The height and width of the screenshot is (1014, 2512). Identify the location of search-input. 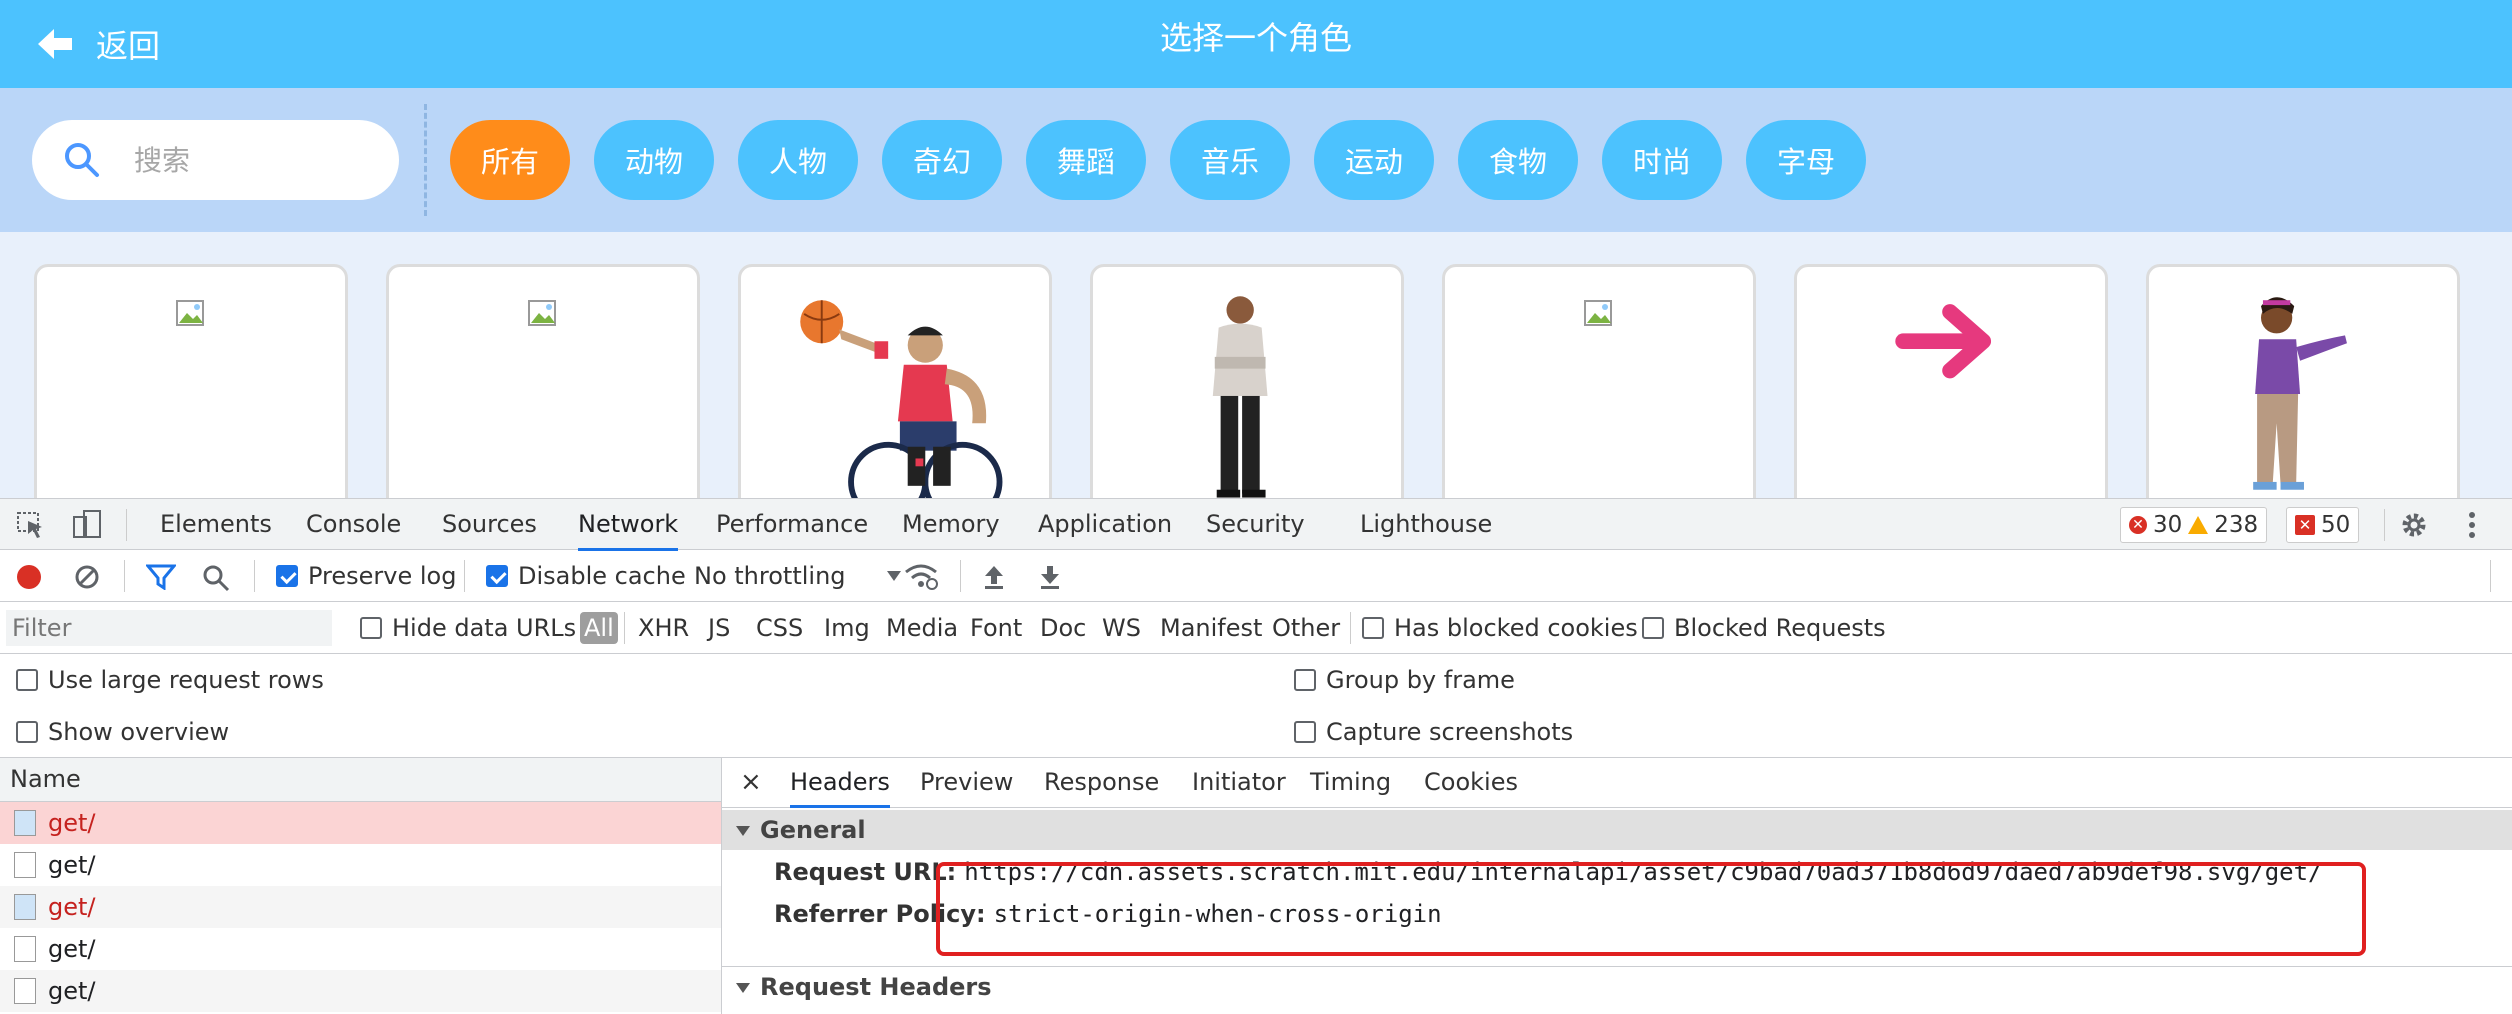
(254, 160).